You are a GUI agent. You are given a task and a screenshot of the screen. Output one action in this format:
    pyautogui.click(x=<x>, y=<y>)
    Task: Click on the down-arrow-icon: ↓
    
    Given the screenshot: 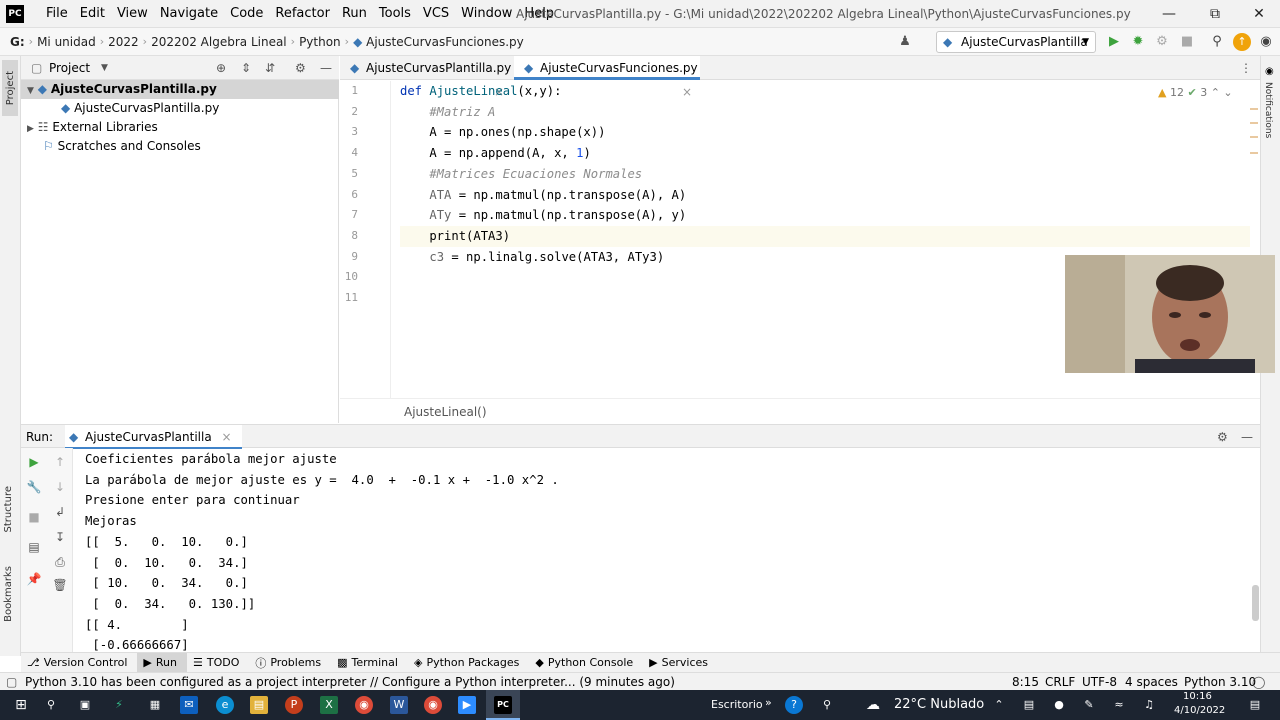 What is the action you would take?
    pyautogui.click(x=60, y=487)
    